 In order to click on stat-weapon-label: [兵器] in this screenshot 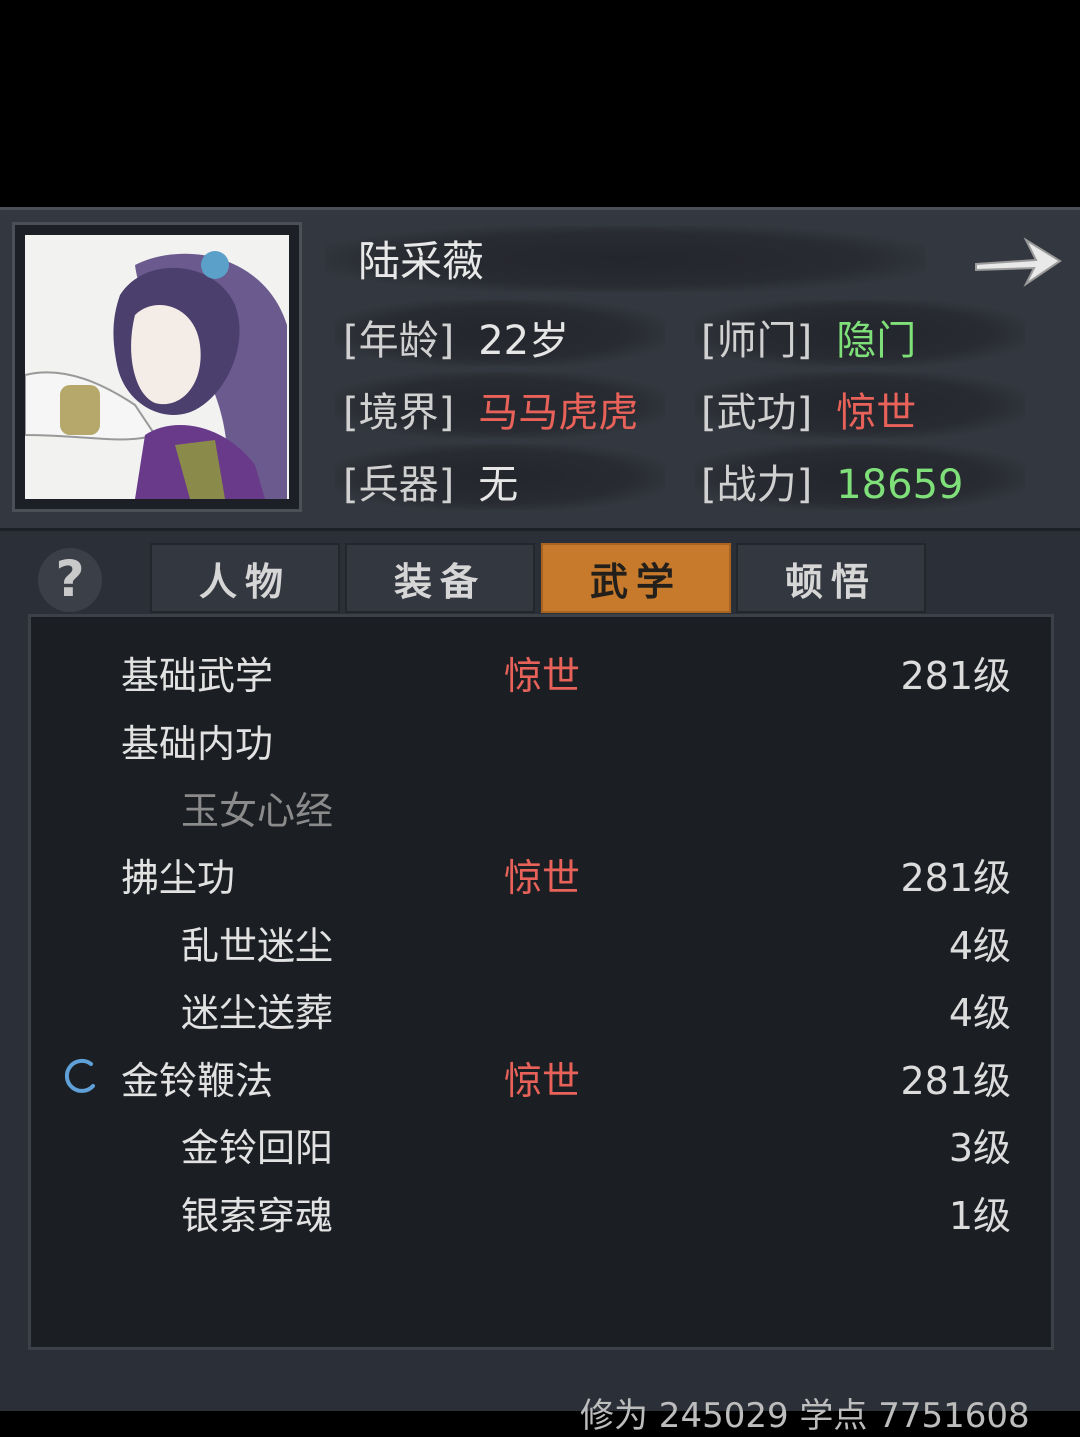, I will do `click(399, 485)`.